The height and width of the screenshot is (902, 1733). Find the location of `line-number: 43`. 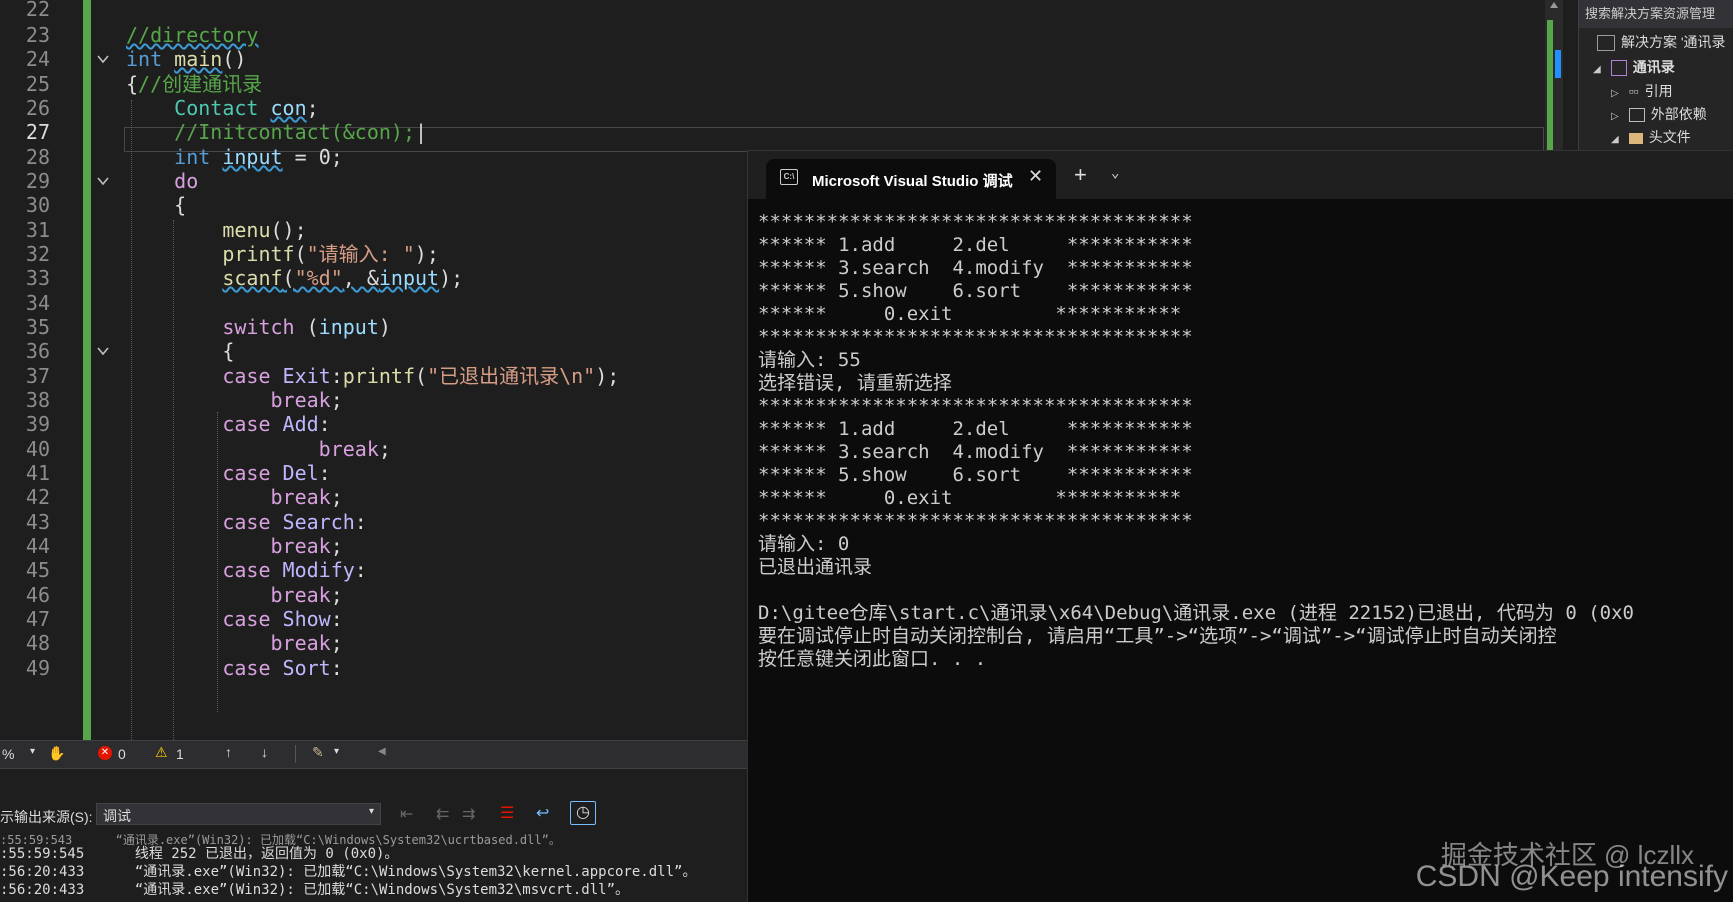

line-number: 43 is located at coordinates (37, 522).